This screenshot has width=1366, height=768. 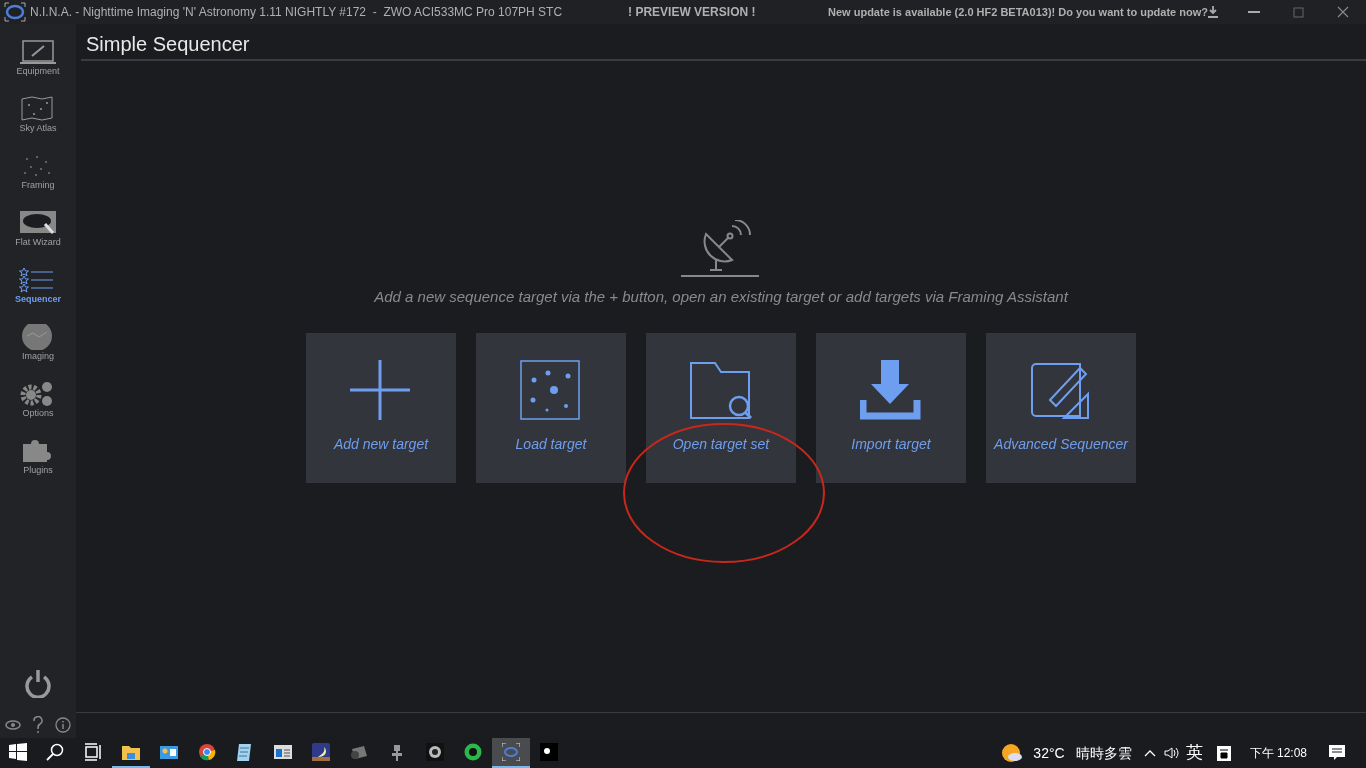 I want to click on control-panel-icon, so click(x=169, y=752).